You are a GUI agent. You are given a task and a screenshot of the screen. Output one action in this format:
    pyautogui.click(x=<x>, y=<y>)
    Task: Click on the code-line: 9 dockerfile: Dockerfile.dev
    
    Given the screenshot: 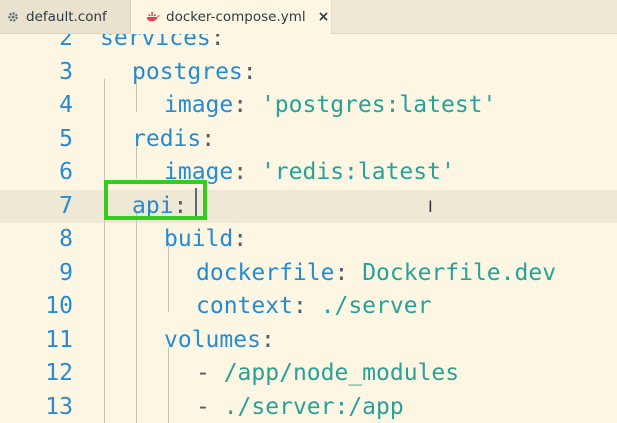 What is the action you would take?
    pyautogui.click(x=308, y=274)
    